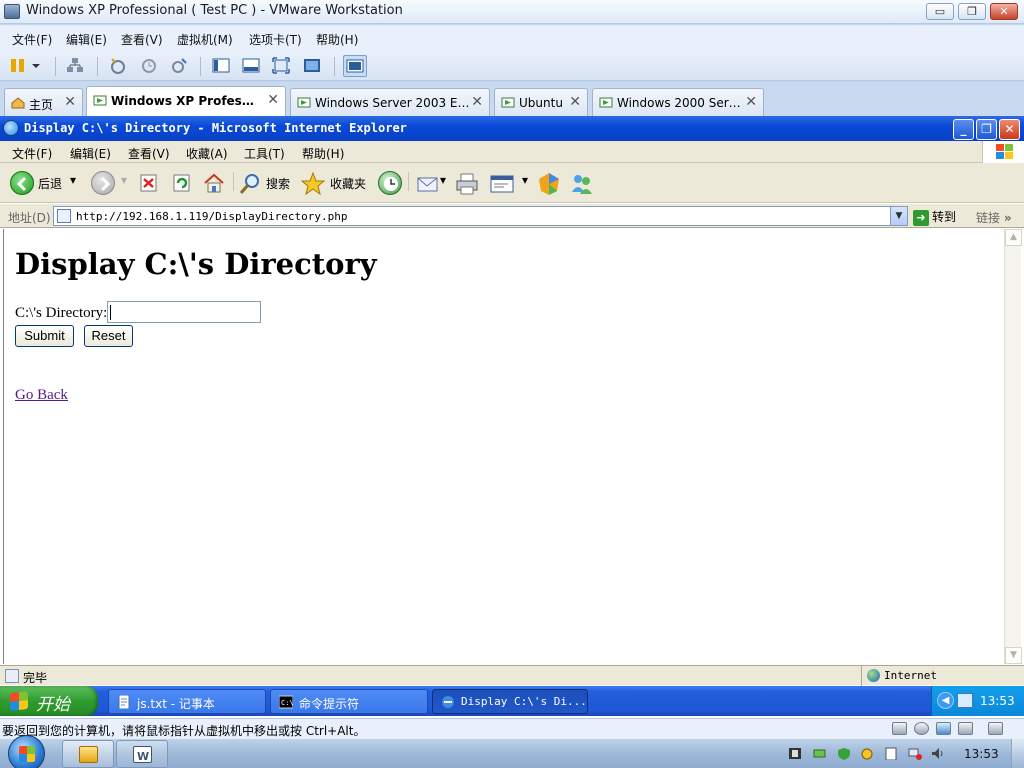 The height and width of the screenshot is (768, 1024). Describe the element at coordinates (915, 753) in the screenshot. I see `network-status-icon` at that location.